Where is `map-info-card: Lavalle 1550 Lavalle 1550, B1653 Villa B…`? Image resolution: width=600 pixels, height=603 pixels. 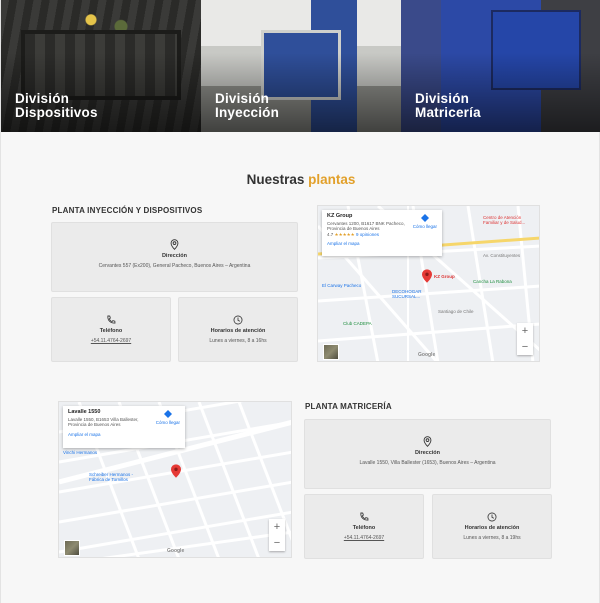 map-info-card: Lavalle 1550 Lavalle 1550, B1653 Villa B… is located at coordinates (124, 427).